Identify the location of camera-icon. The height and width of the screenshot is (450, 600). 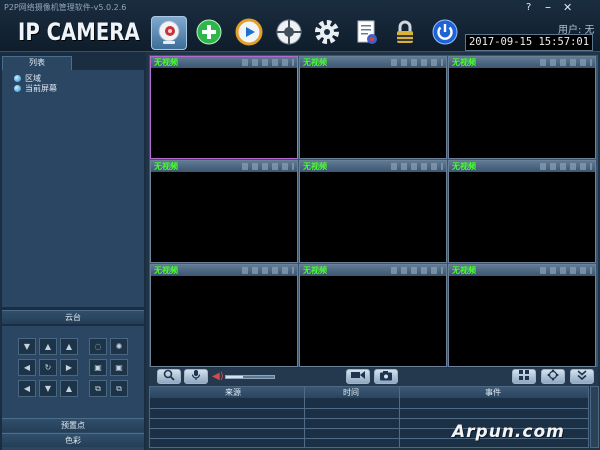
(169, 33).